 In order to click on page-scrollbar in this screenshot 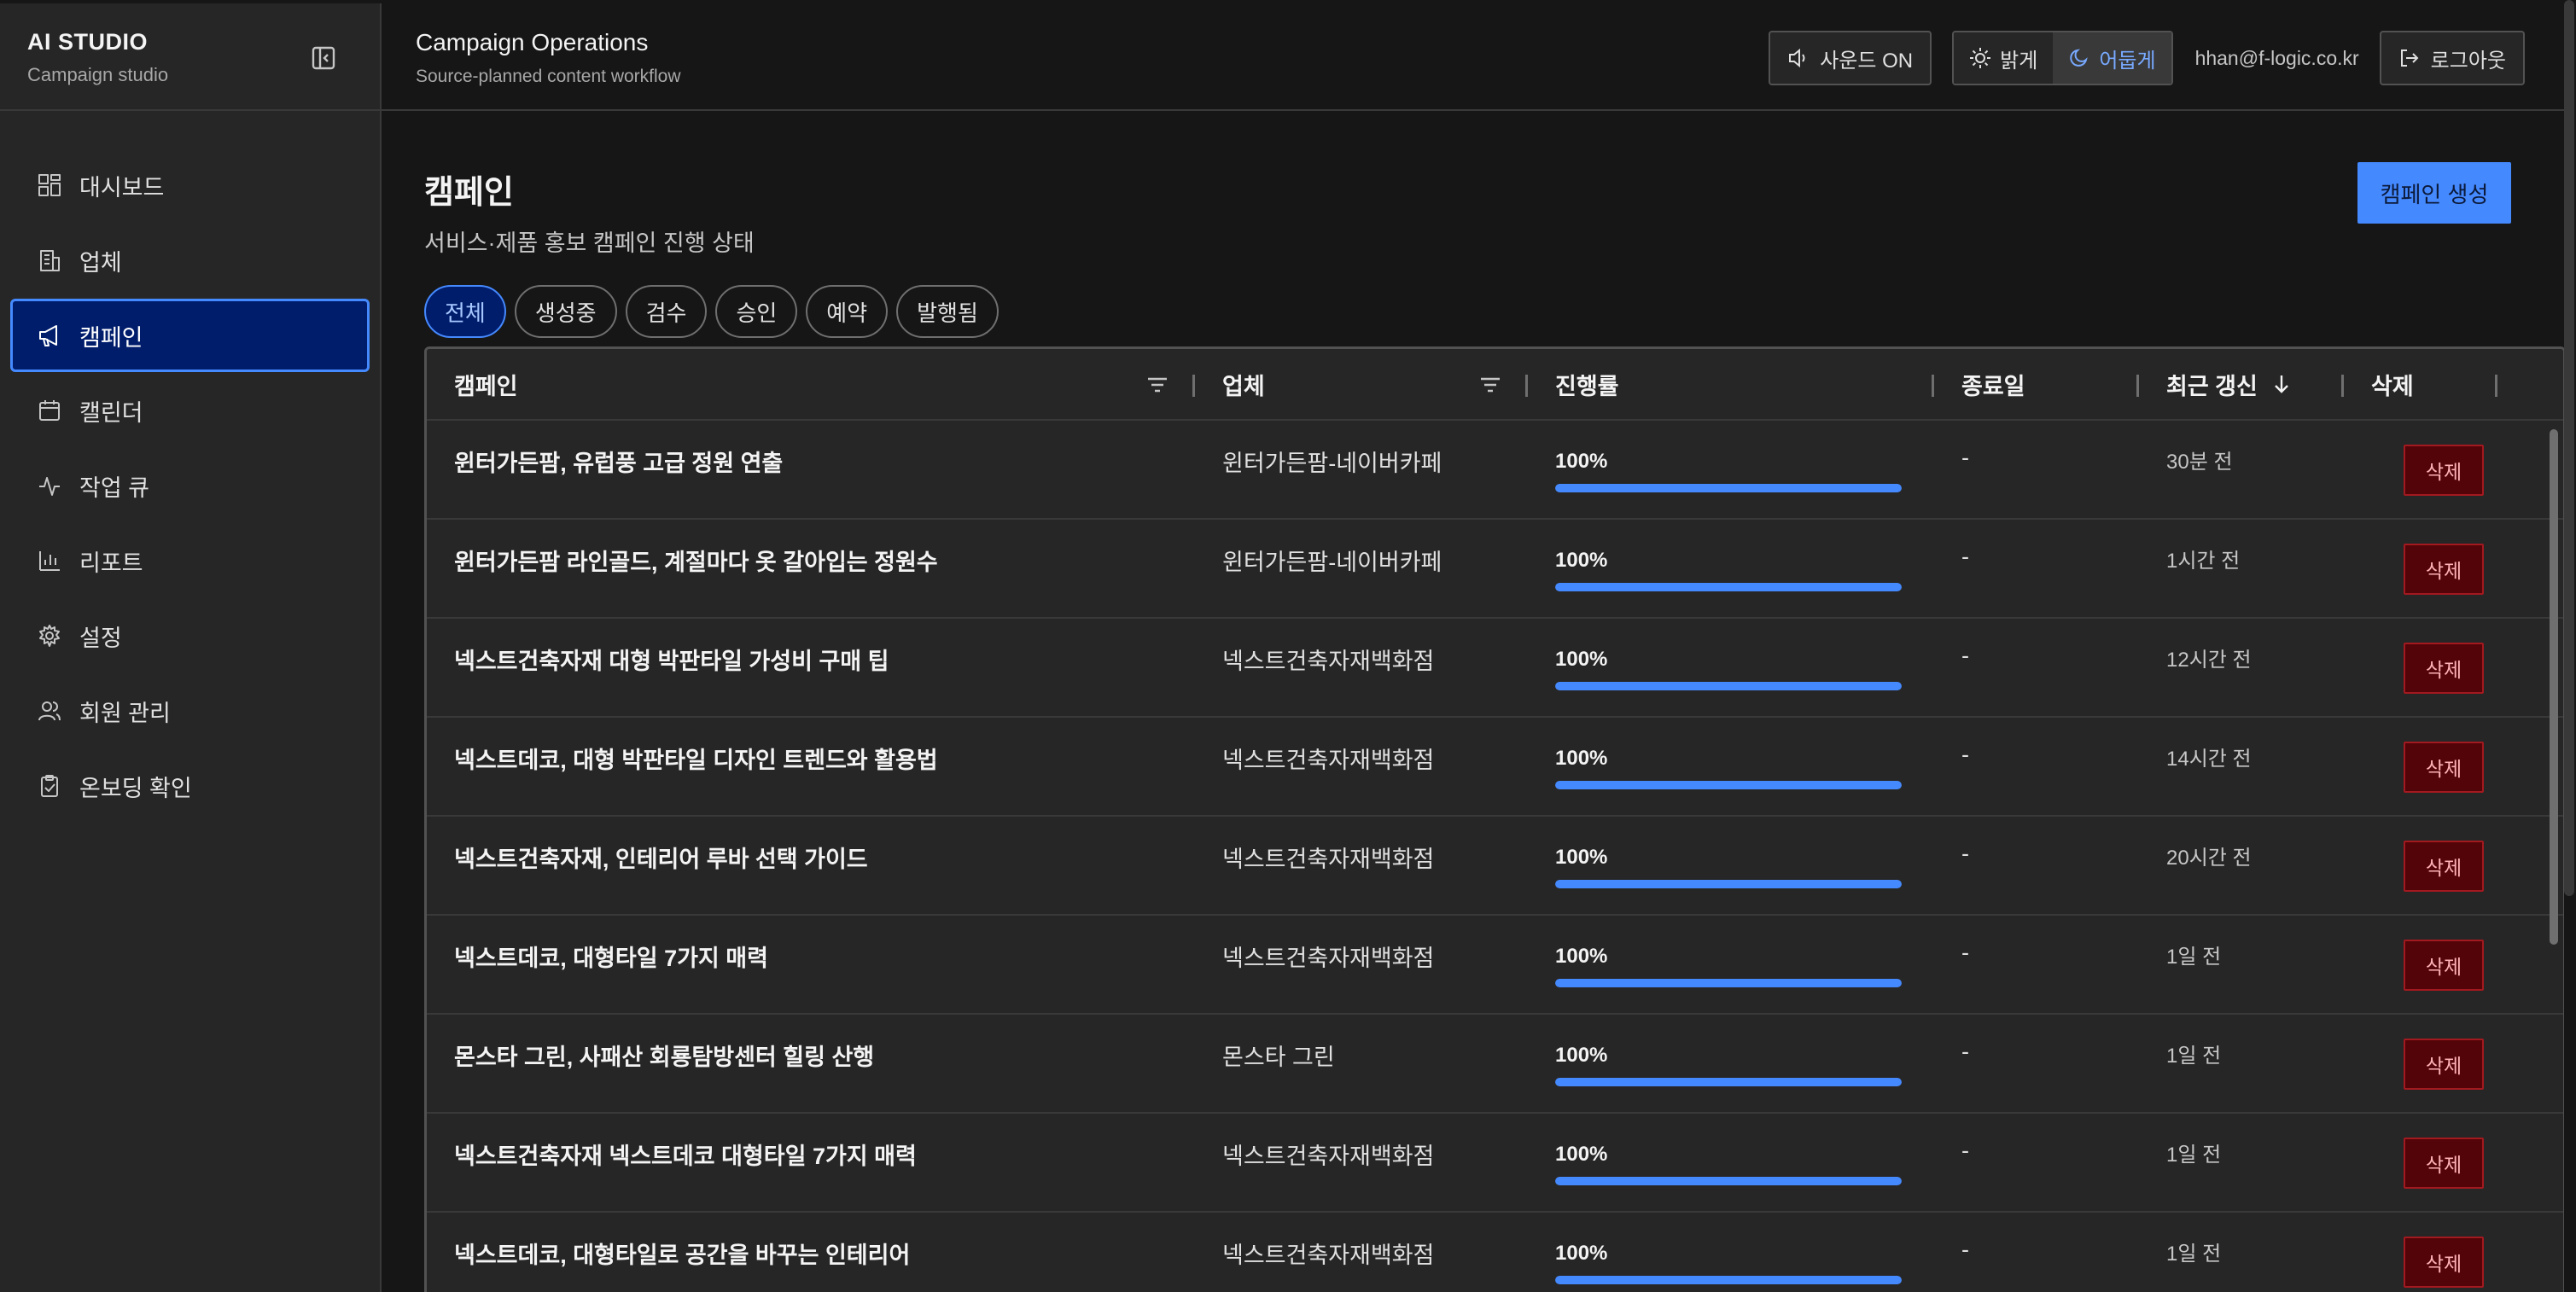, I will do `click(2569, 448)`.